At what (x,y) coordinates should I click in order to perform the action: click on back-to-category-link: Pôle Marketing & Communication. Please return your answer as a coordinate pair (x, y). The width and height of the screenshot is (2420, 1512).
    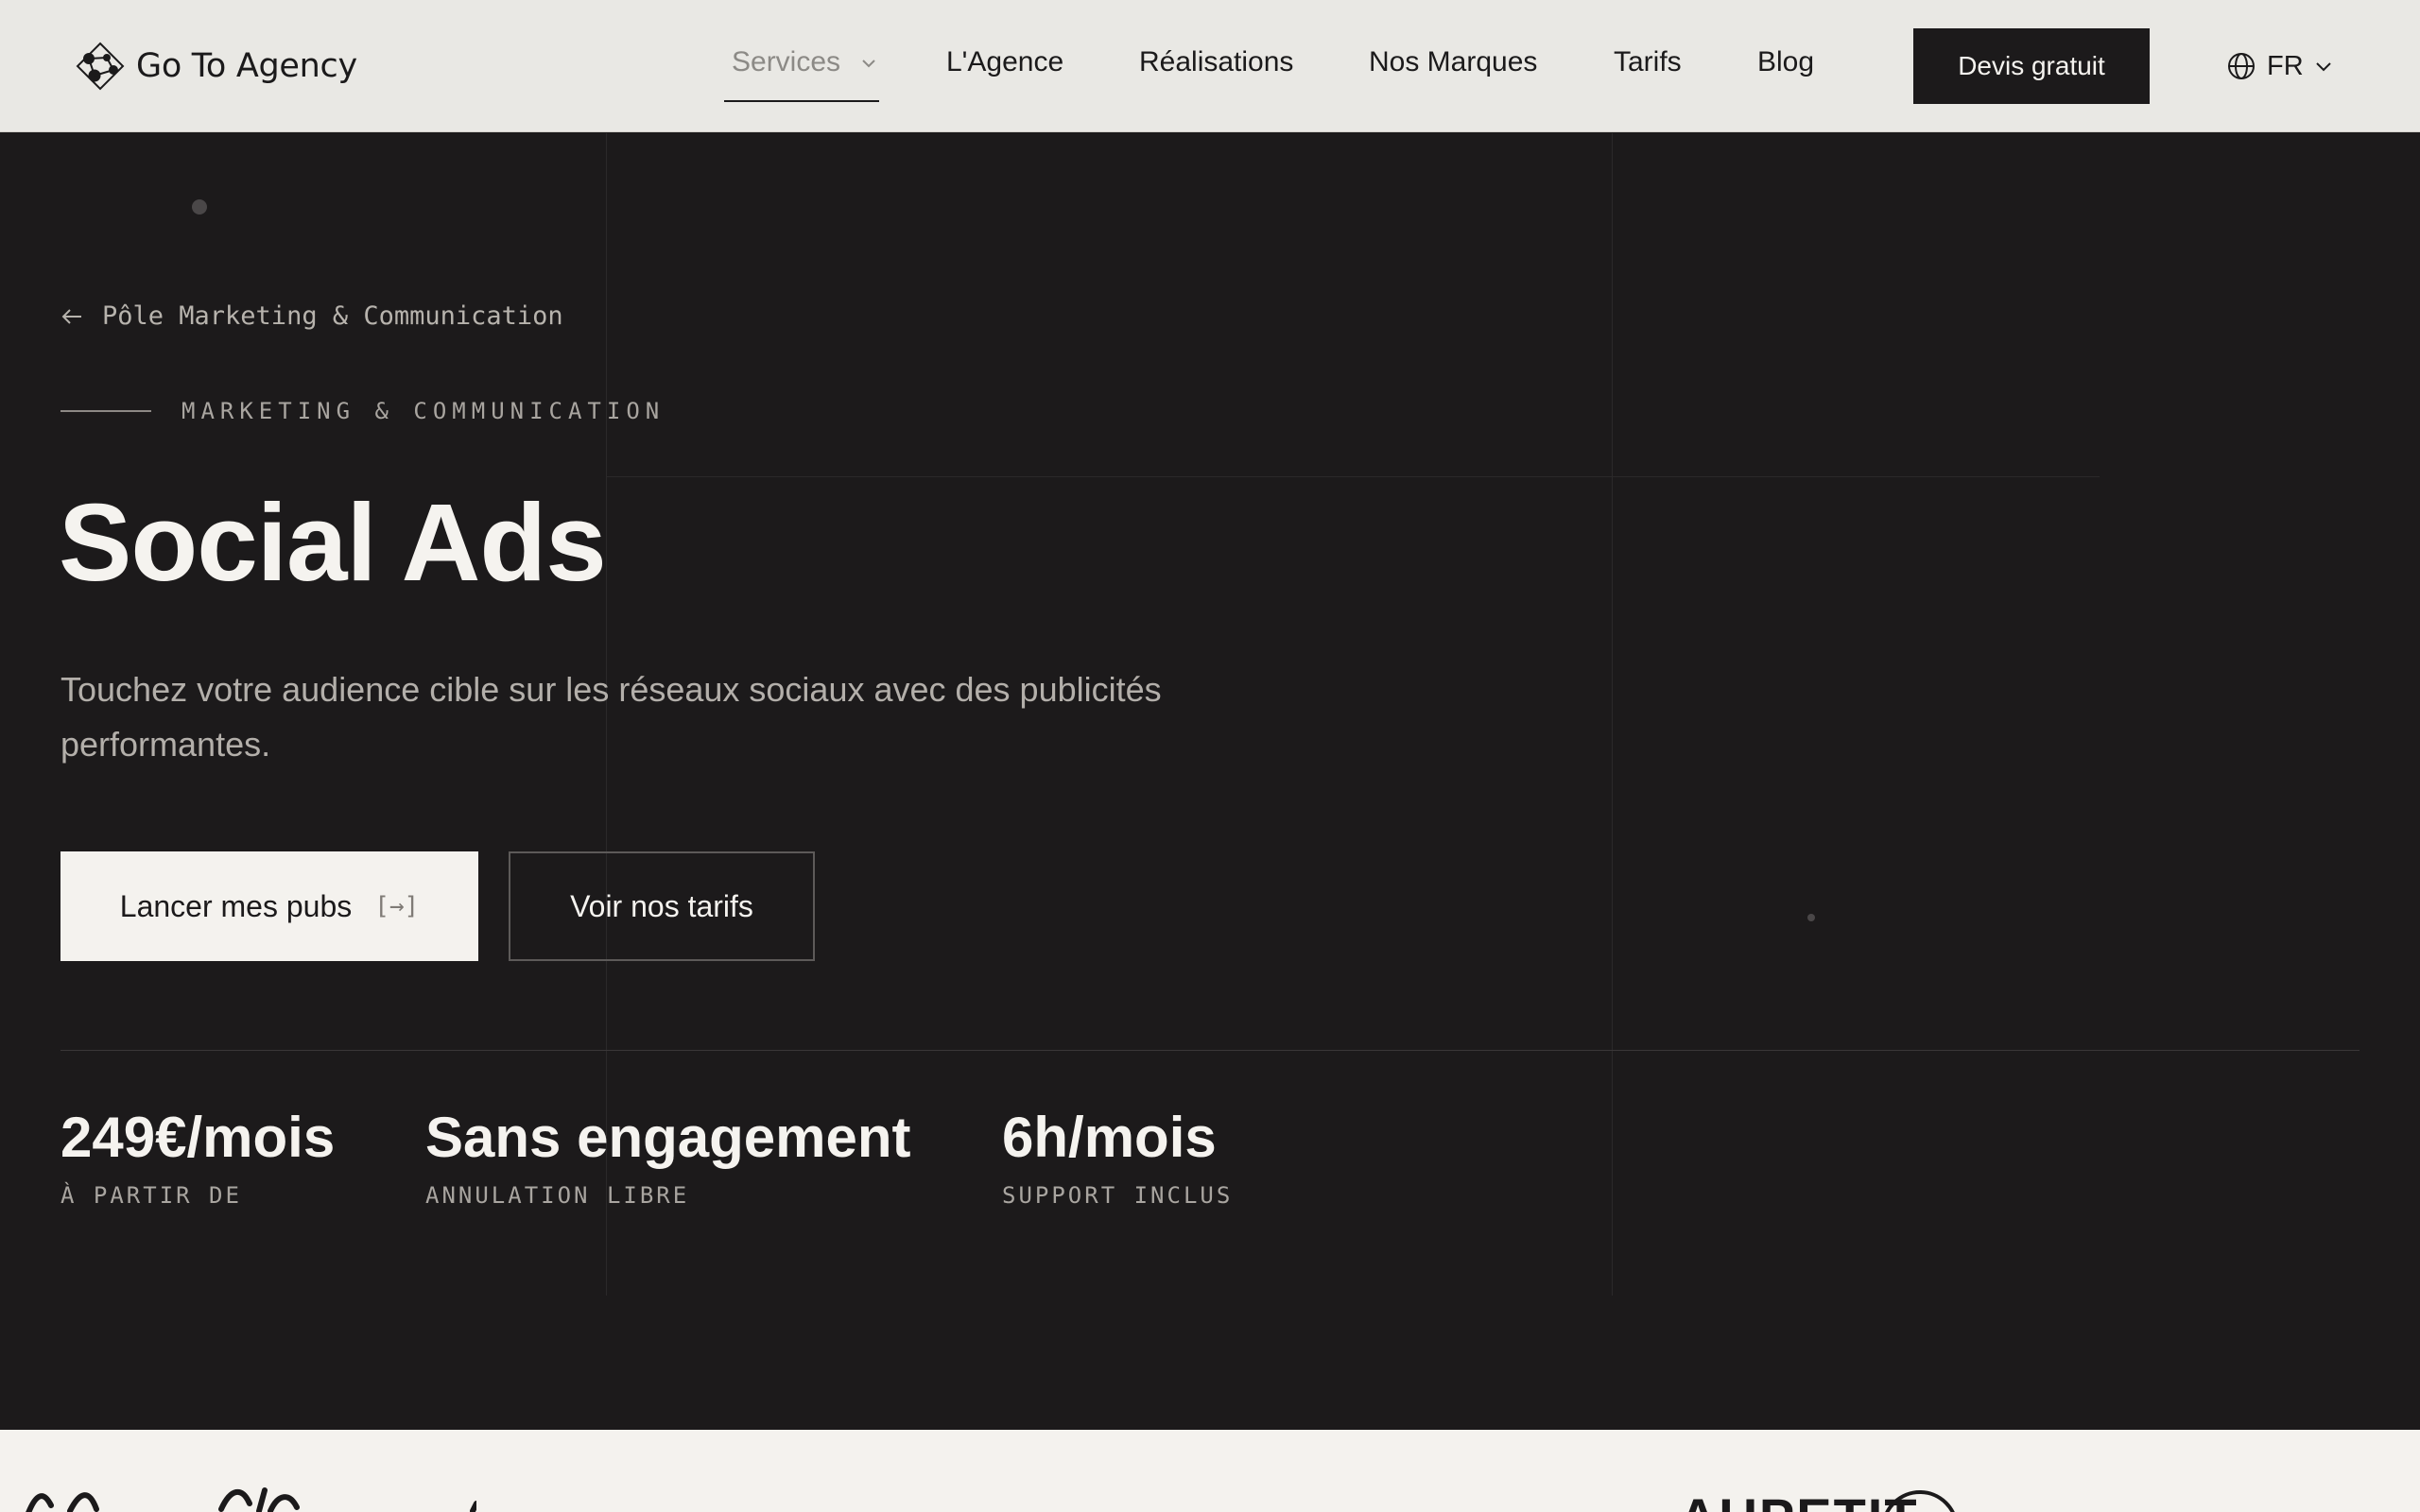
    Looking at the image, I should click on (311, 316).